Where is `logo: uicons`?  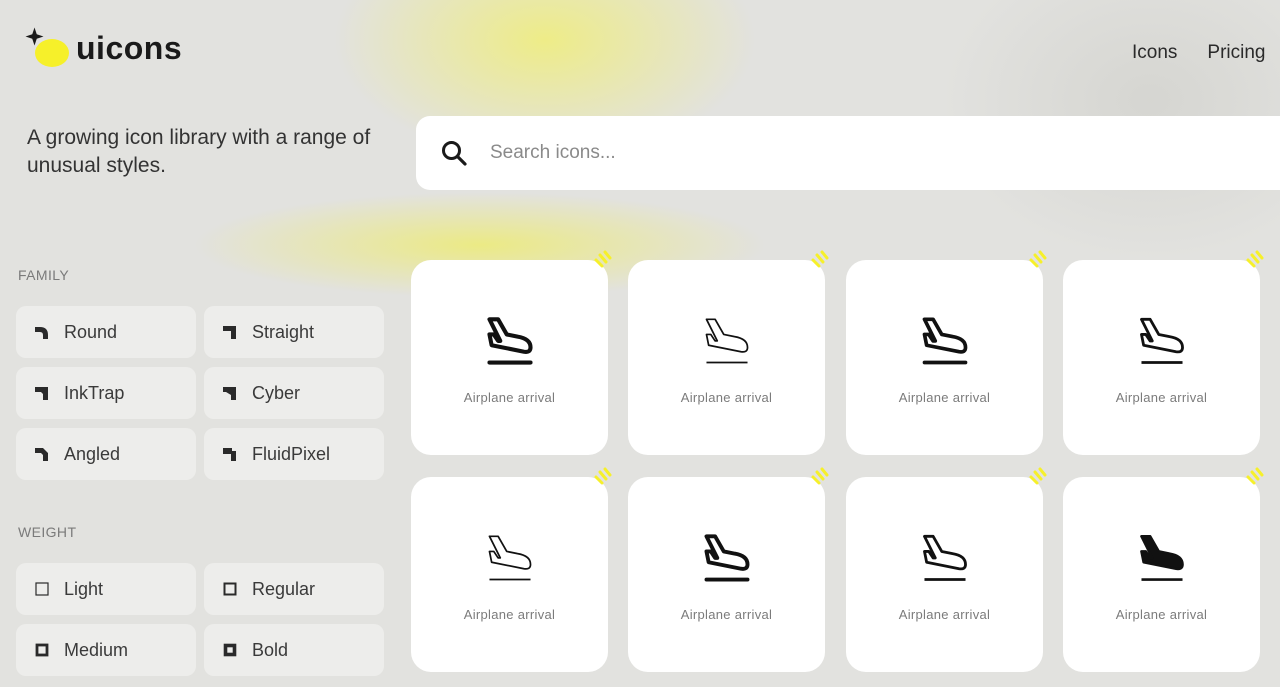 logo: uicons is located at coordinates (103, 48).